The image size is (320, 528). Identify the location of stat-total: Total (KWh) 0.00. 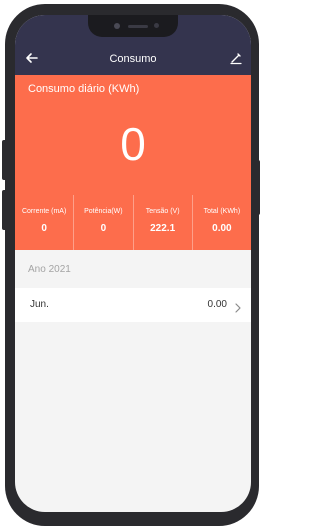
(222, 222).